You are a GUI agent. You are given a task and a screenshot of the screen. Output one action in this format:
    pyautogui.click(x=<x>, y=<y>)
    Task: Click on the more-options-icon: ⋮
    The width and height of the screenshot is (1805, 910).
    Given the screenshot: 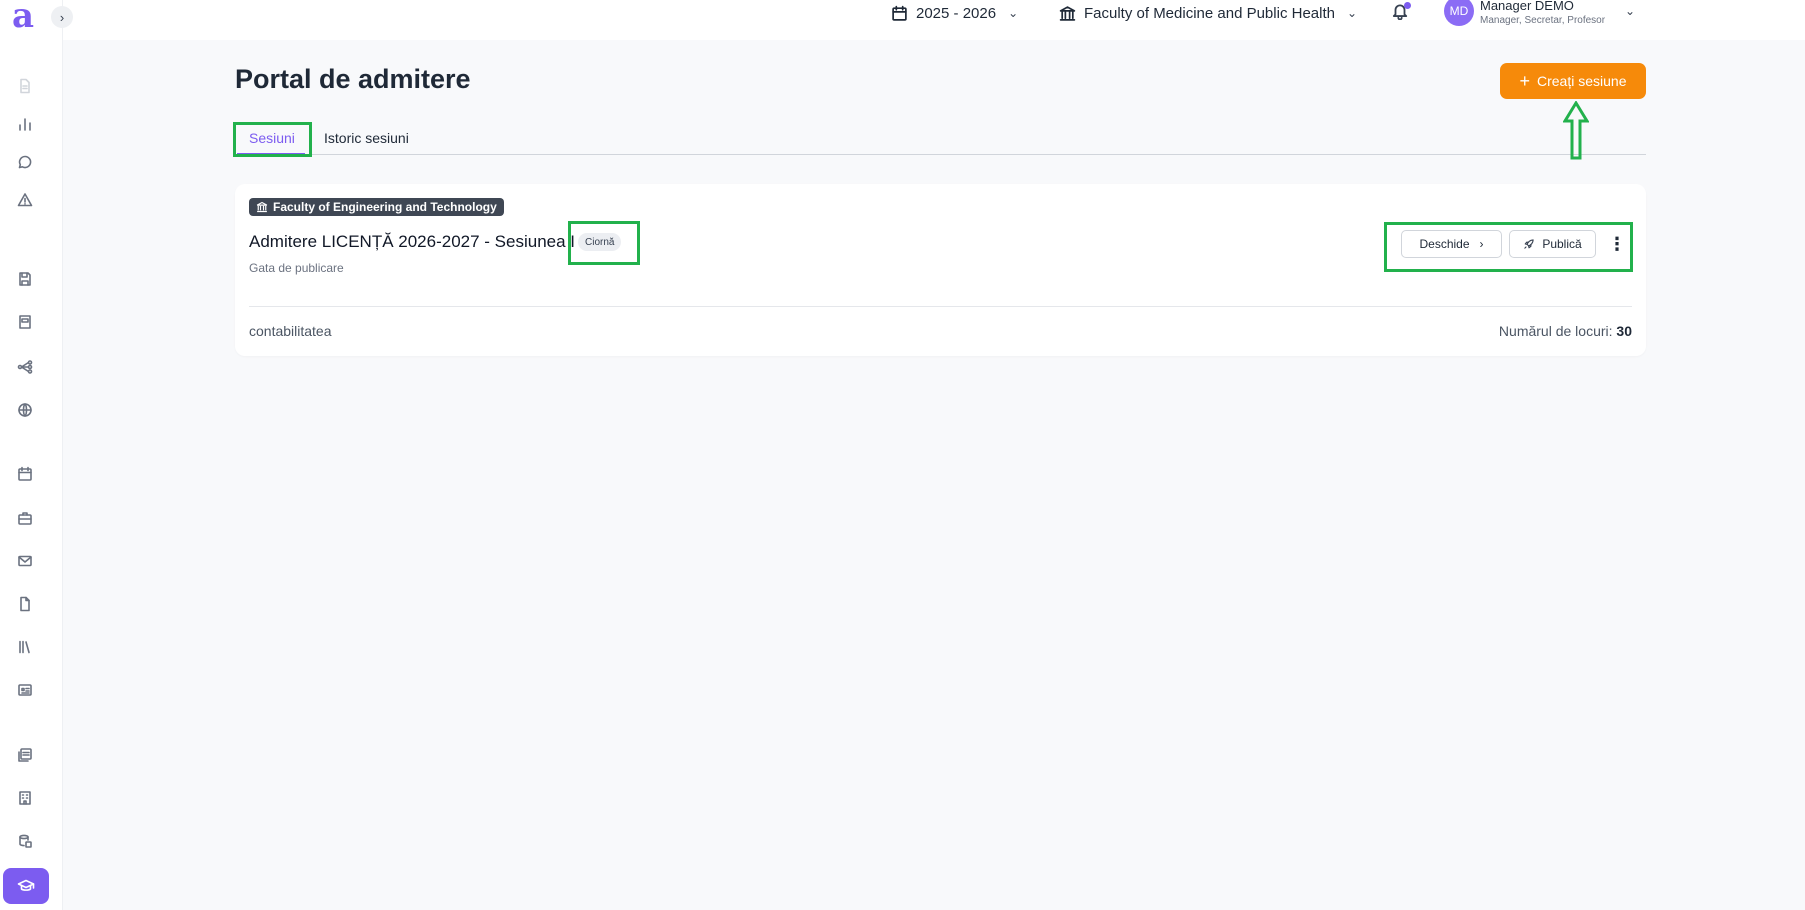 What is the action you would take?
    pyautogui.click(x=1617, y=244)
    